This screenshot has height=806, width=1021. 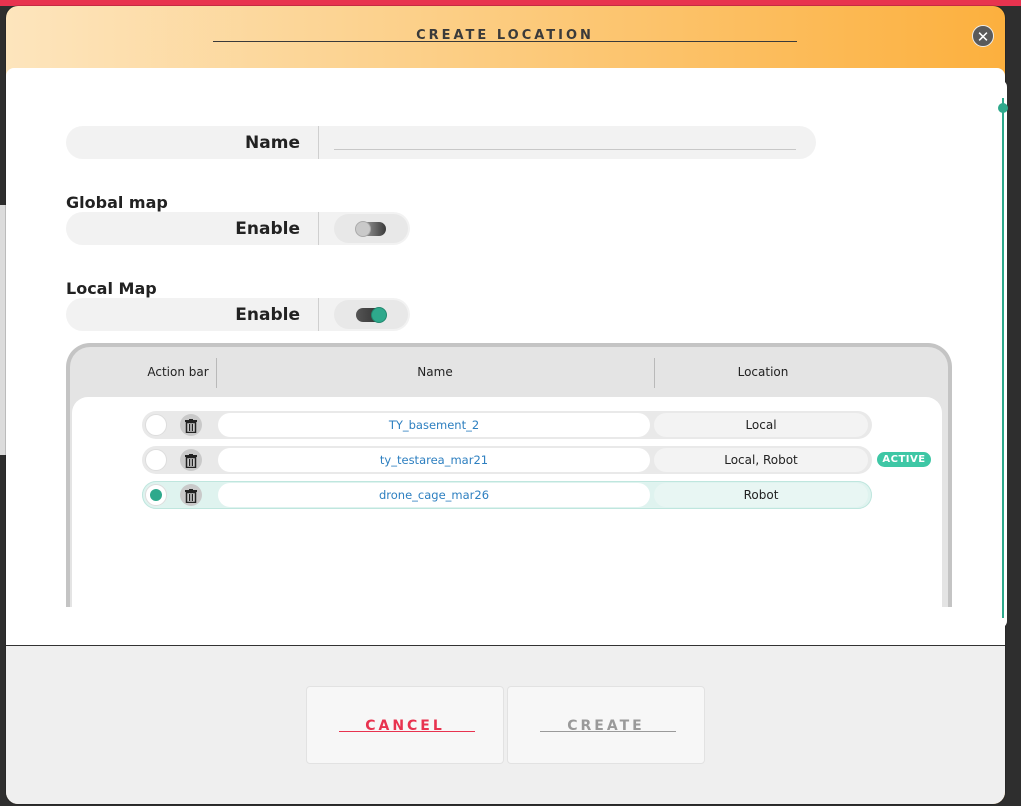 What do you see at coordinates (761, 425) in the screenshot?
I see `row-location: Local` at bounding box center [761, 425].